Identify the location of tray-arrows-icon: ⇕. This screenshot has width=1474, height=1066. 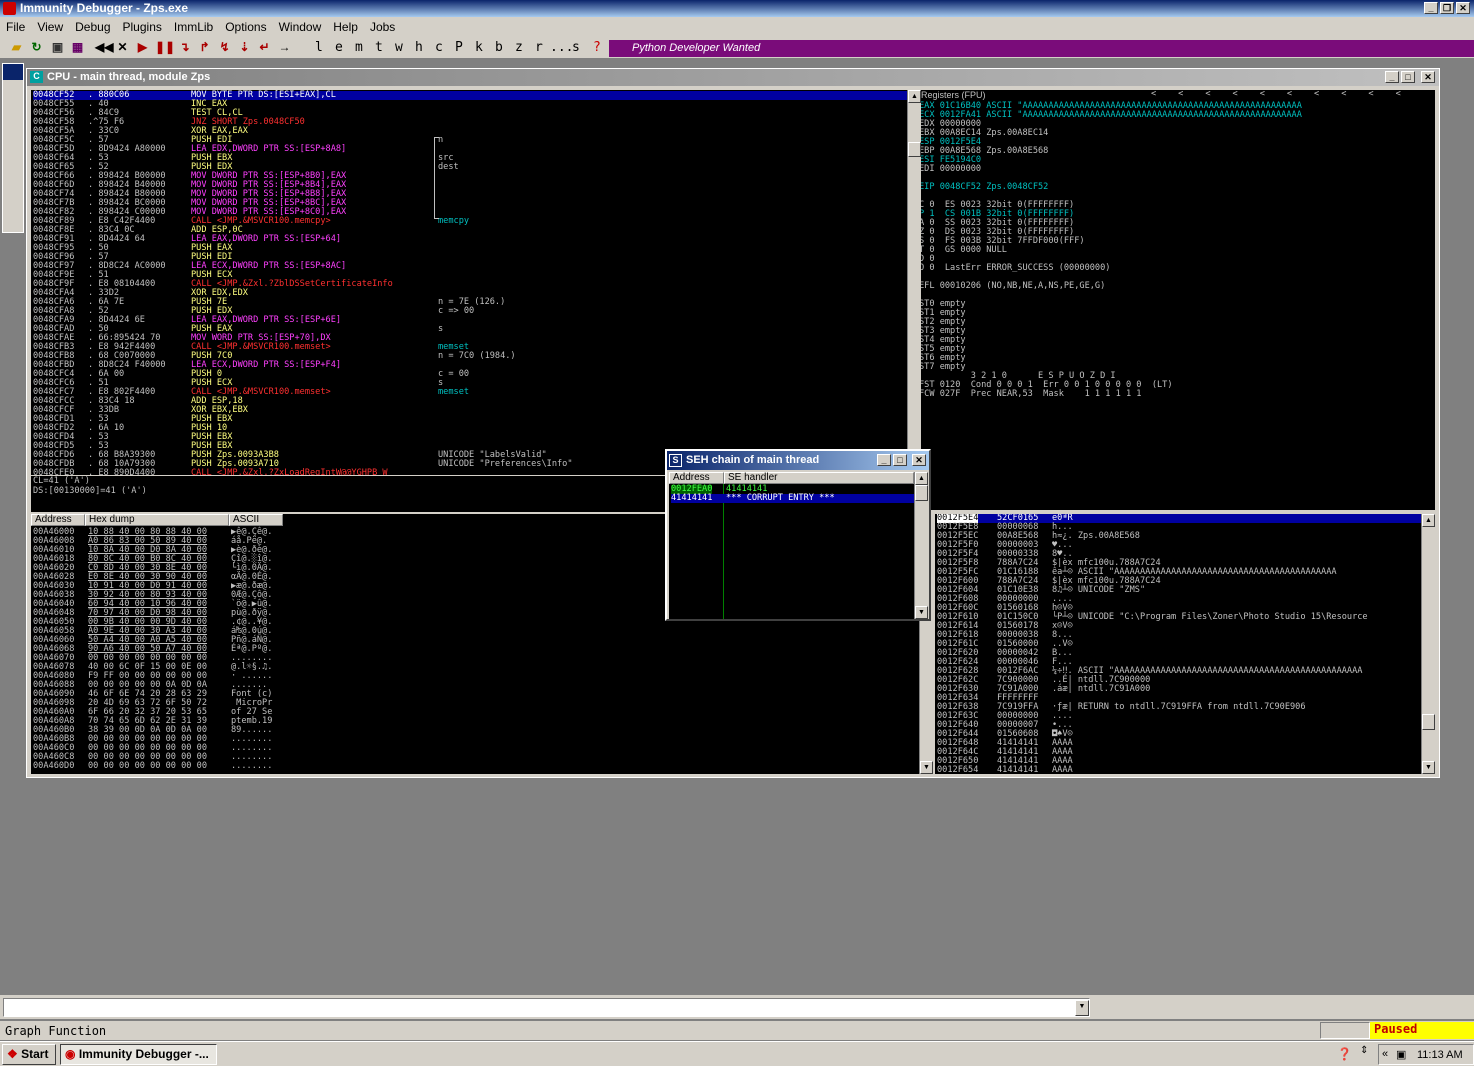
(1364, 1050).